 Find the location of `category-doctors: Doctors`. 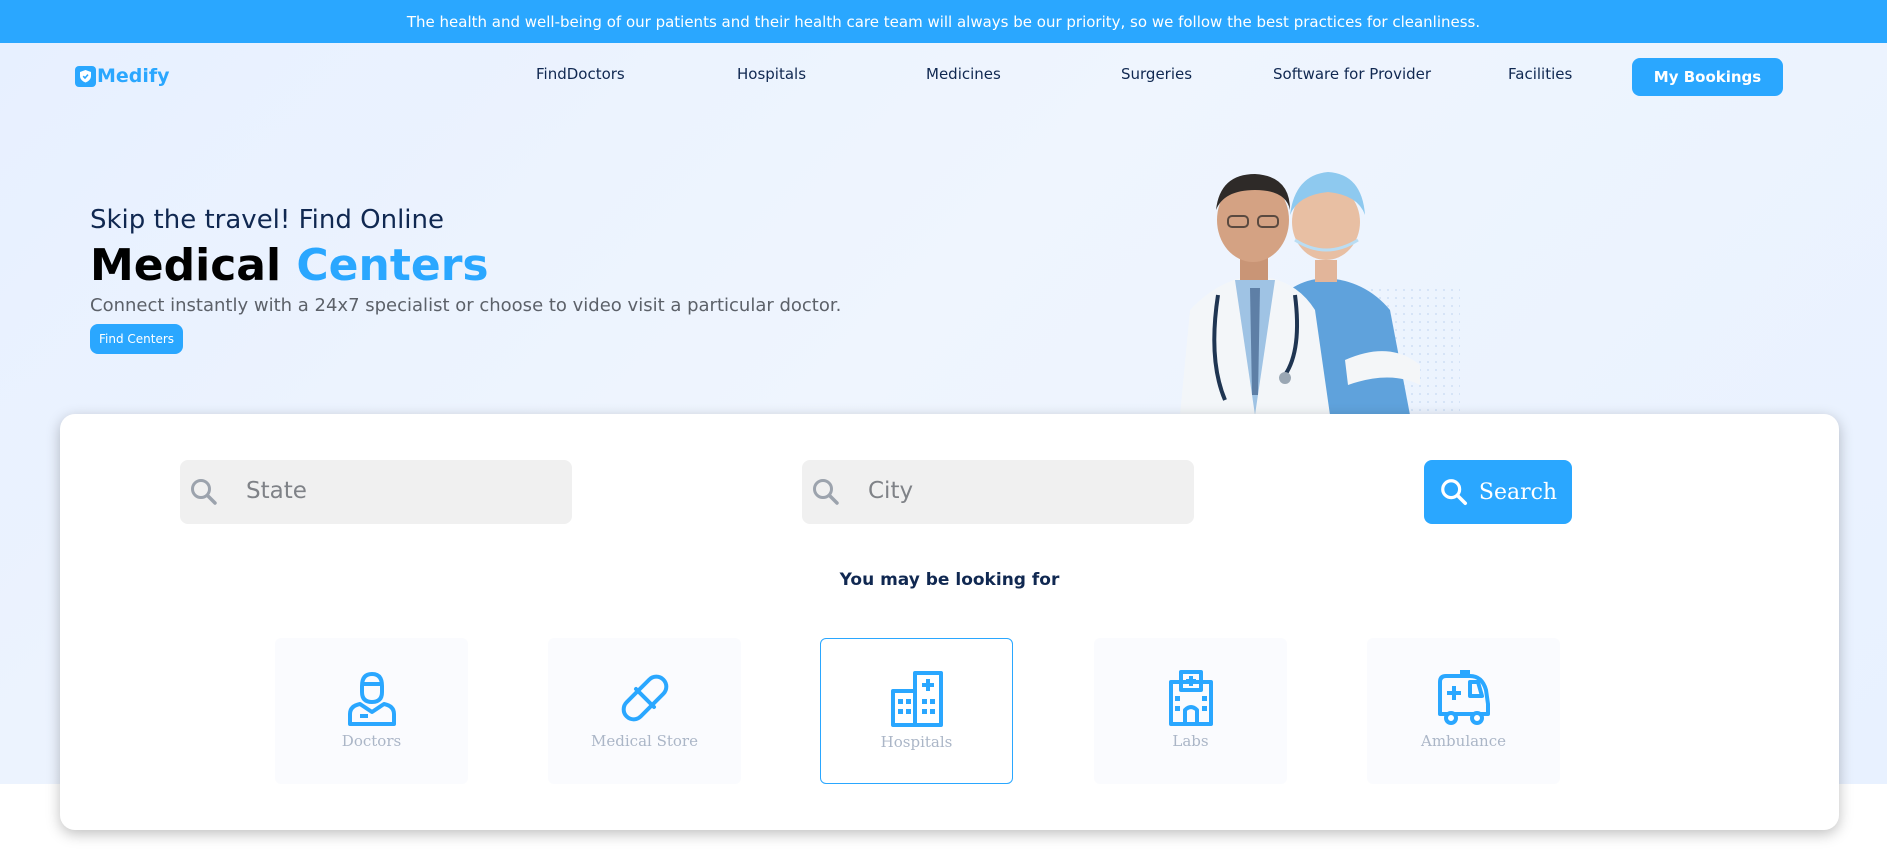

category-doctors: Doctors is located at coordinates (371, 711).